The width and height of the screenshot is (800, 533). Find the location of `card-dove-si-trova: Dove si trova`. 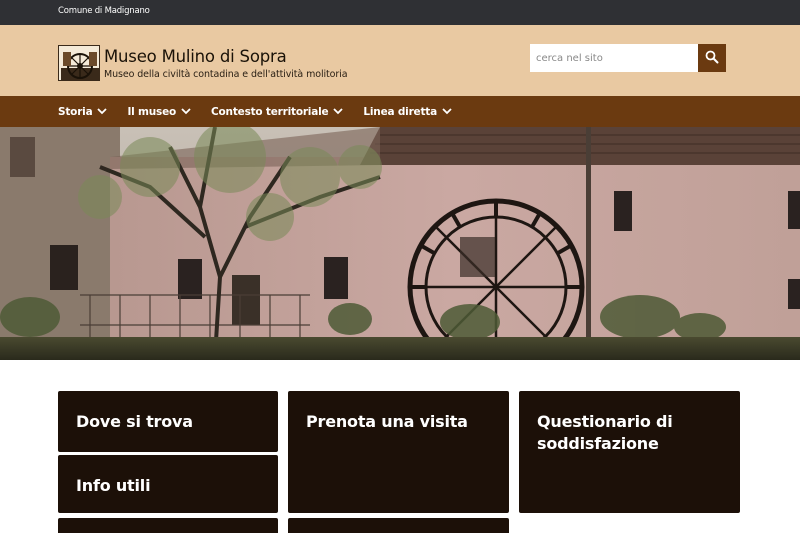

card-dove-si-trova: Dove si trova is located at coordinates (168, 421).